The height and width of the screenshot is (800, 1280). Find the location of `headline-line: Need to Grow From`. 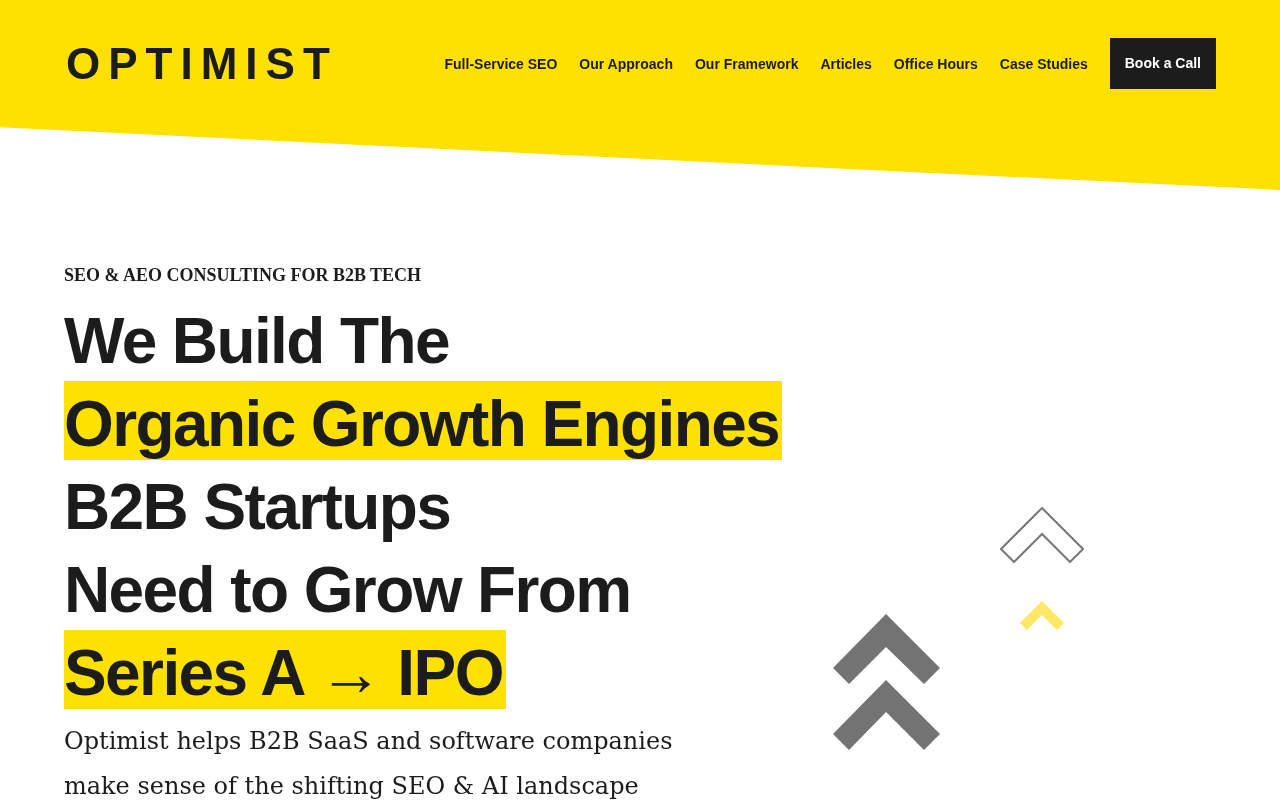

headline-line: Need to Grow From is located at coordinates (348, 589).